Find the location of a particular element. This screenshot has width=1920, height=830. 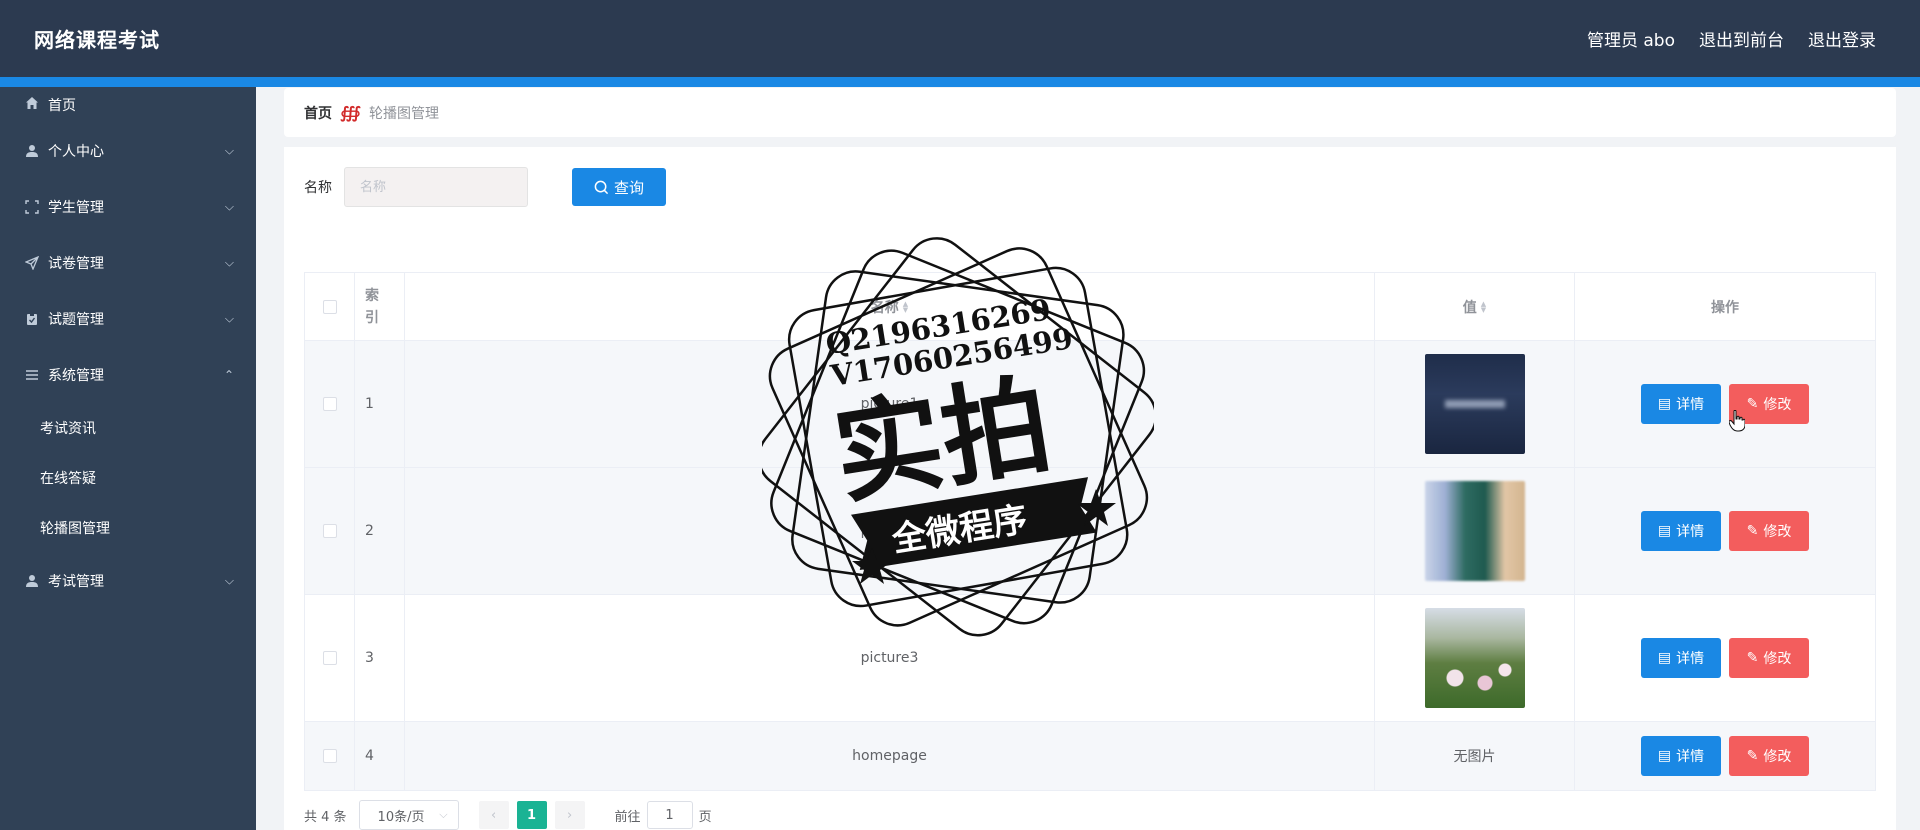

goto-page-input is located at coordinates (669, 815).